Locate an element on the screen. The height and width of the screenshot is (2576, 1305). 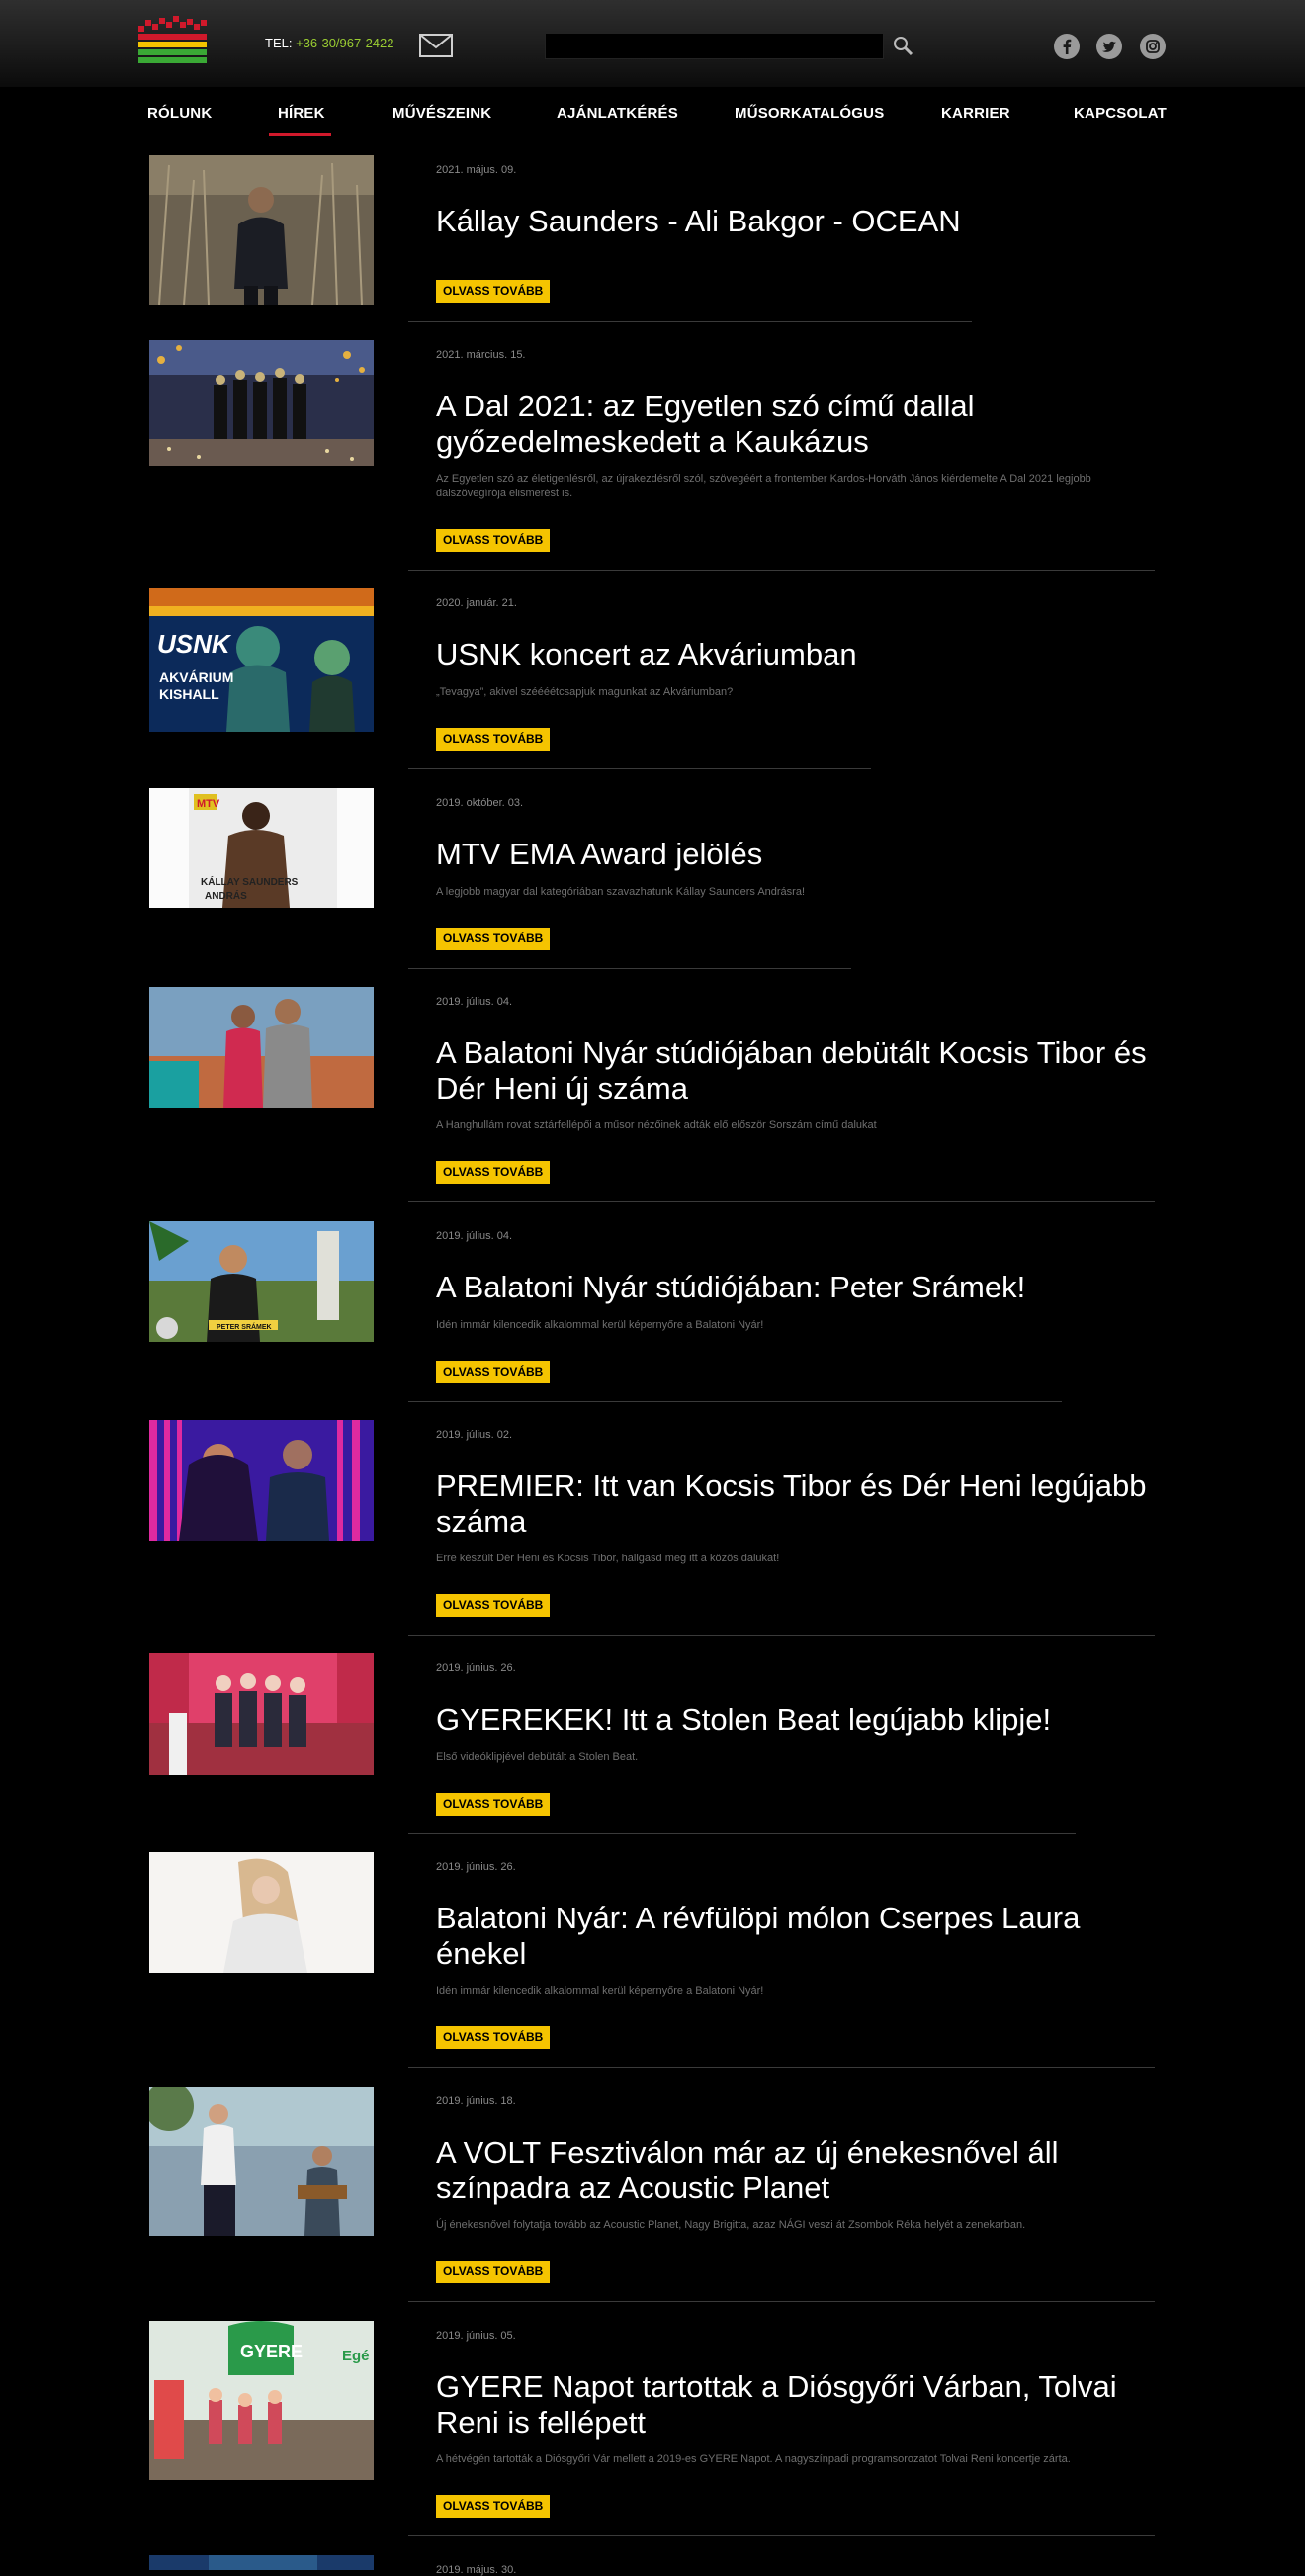
nav-item-karrier: KARRIER is located at coordinates (976, 113).